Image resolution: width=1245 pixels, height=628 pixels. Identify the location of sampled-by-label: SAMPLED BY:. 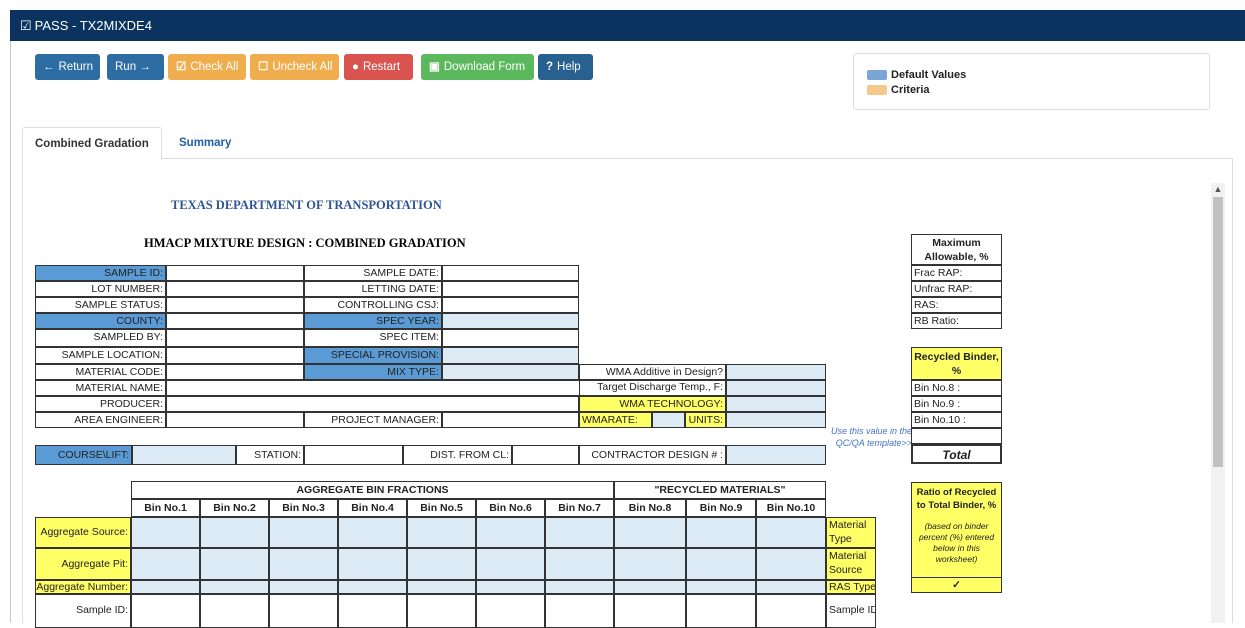
(100, 338).